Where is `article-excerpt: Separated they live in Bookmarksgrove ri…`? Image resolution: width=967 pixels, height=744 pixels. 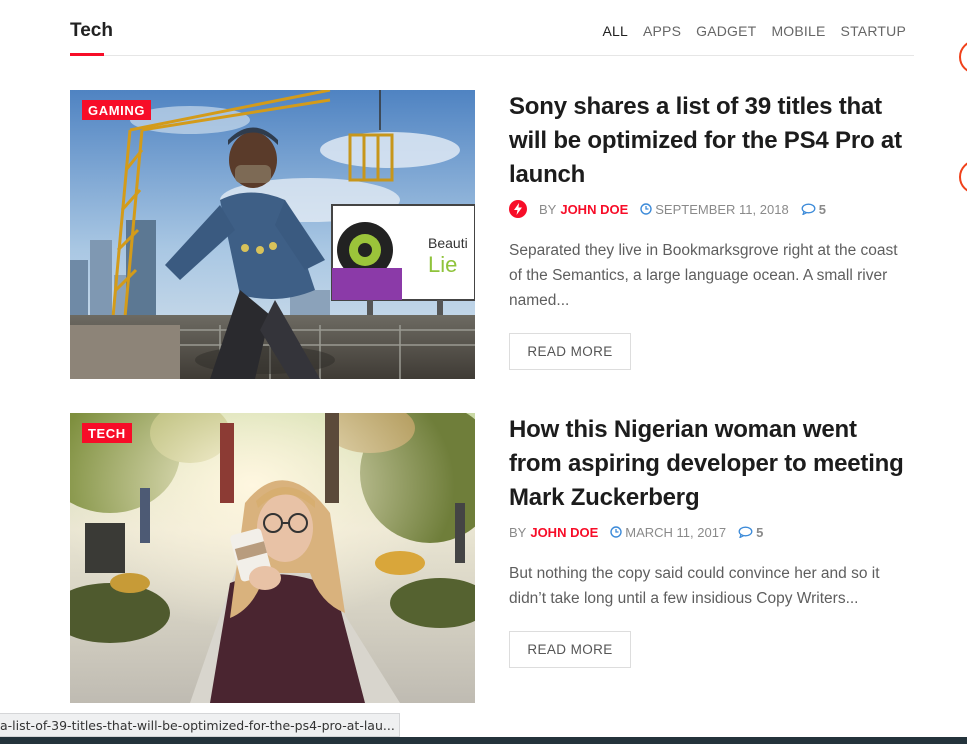
article-excerpt: Separated they live in Bookmarksgrove ri… is located at coordinates (703, 275).